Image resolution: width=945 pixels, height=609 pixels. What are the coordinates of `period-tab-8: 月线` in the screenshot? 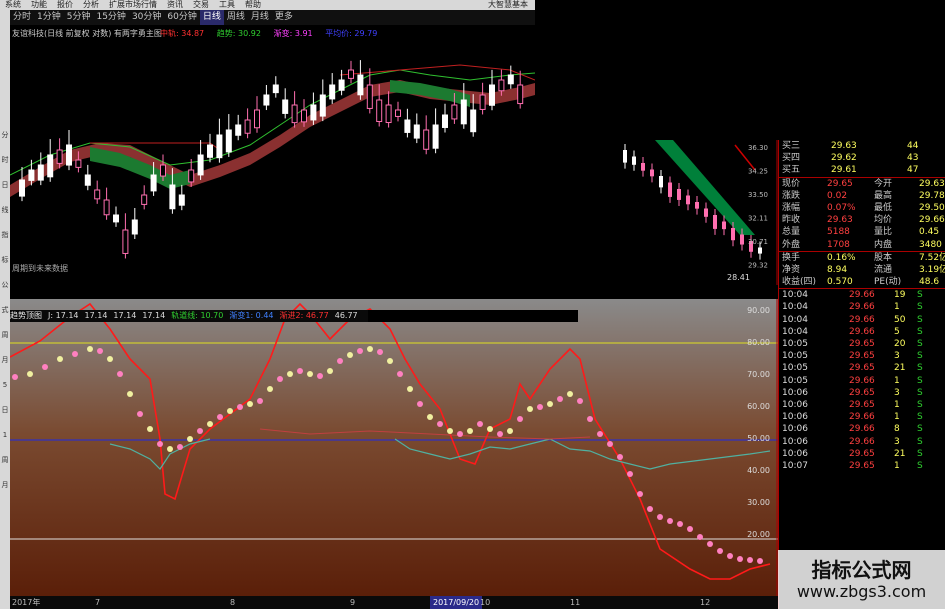 It's located at (260, 17).